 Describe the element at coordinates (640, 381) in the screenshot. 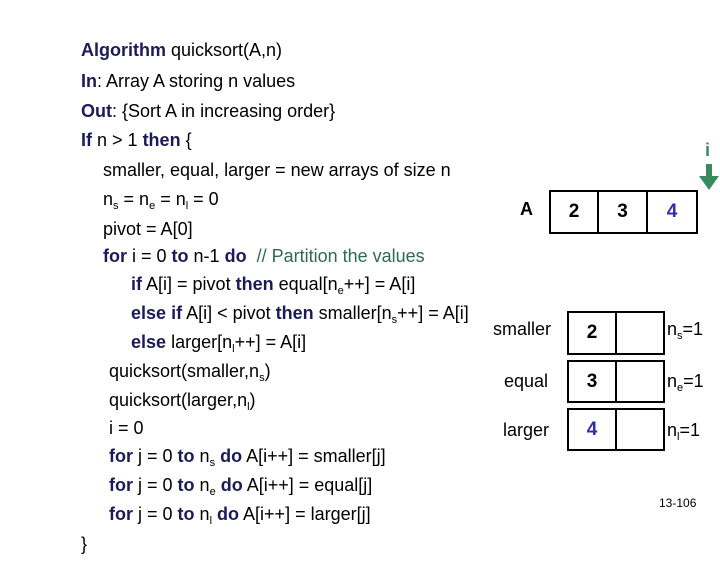

I see `equal-array-cell` at that location.